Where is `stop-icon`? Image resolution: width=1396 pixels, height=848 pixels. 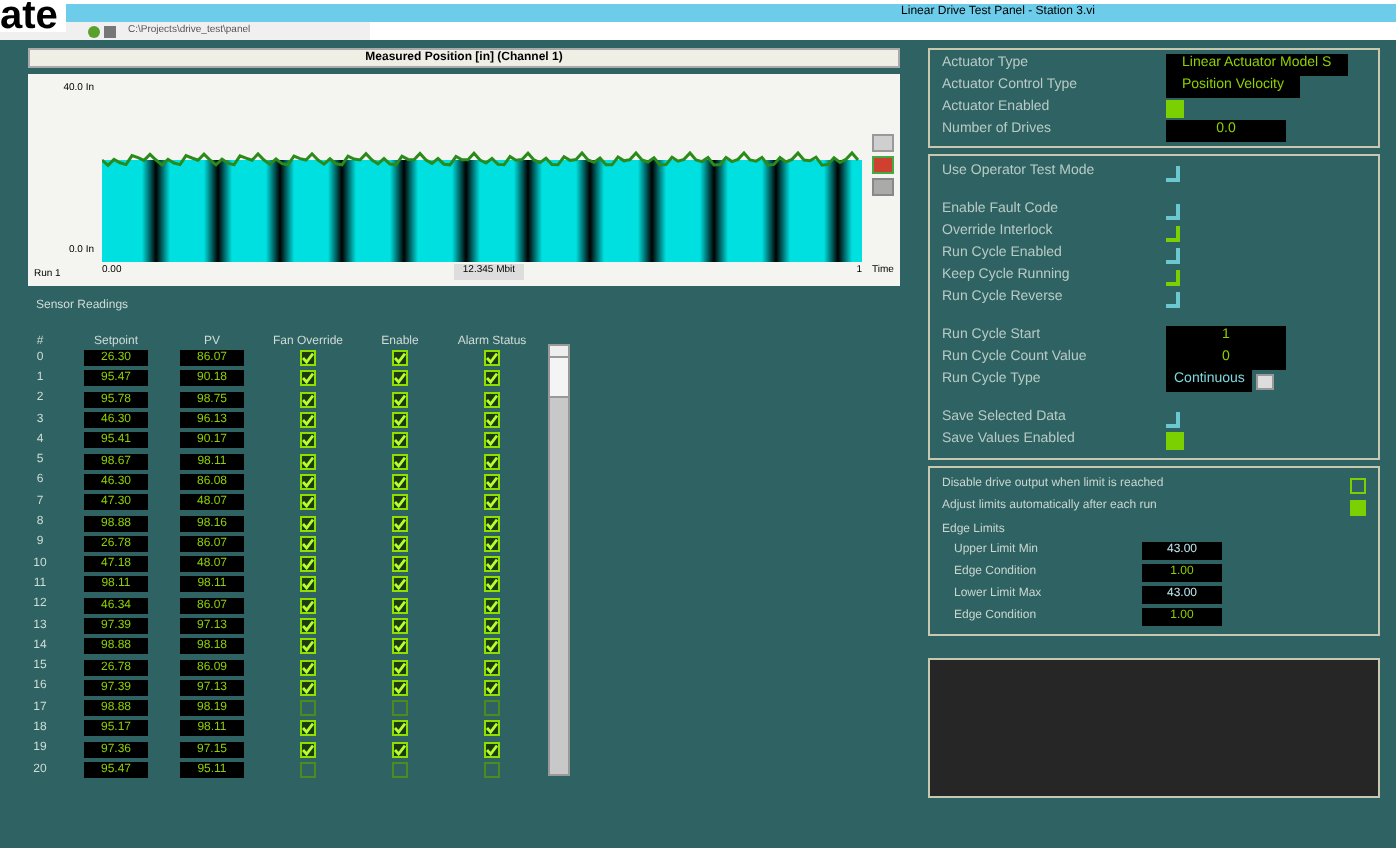
stop-icon is located at coordinates (110, 31).